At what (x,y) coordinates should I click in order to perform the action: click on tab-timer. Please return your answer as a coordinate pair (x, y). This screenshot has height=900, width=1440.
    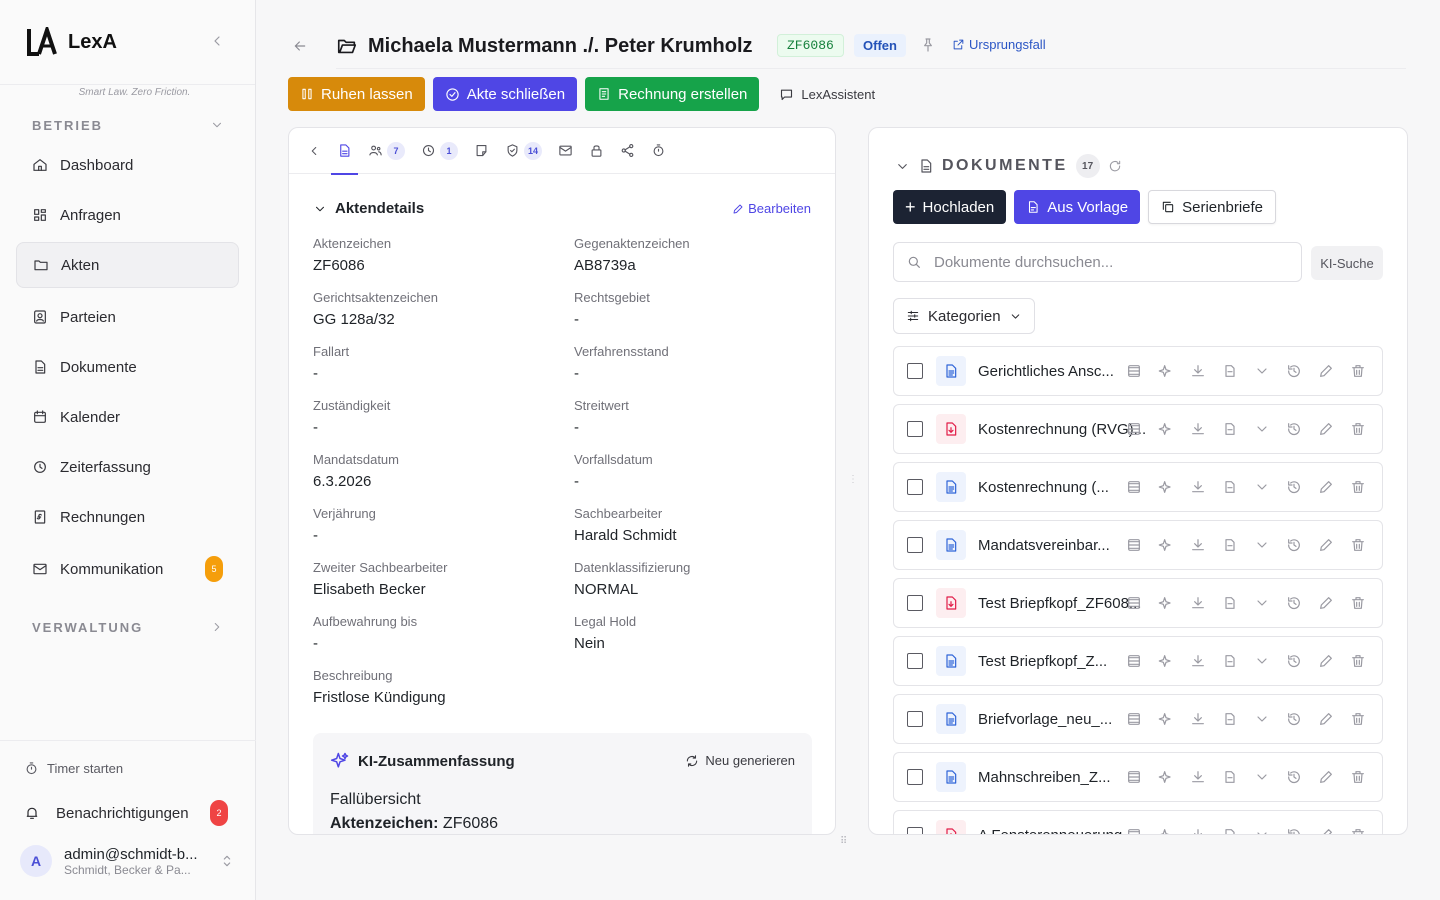
    Looking at the image, I should click on (658, 151).